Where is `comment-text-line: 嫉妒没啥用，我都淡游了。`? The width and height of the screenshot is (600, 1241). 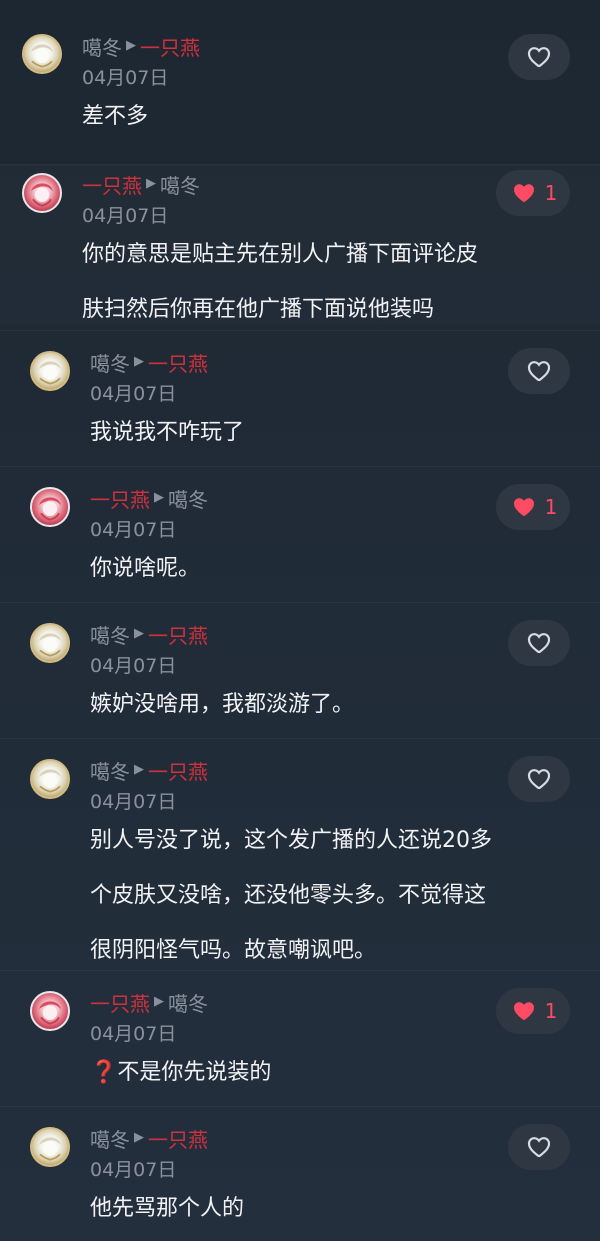 comment-text-line: 嫉妒没啥用，我都淡游了。 is located at coordinates (222, 704).